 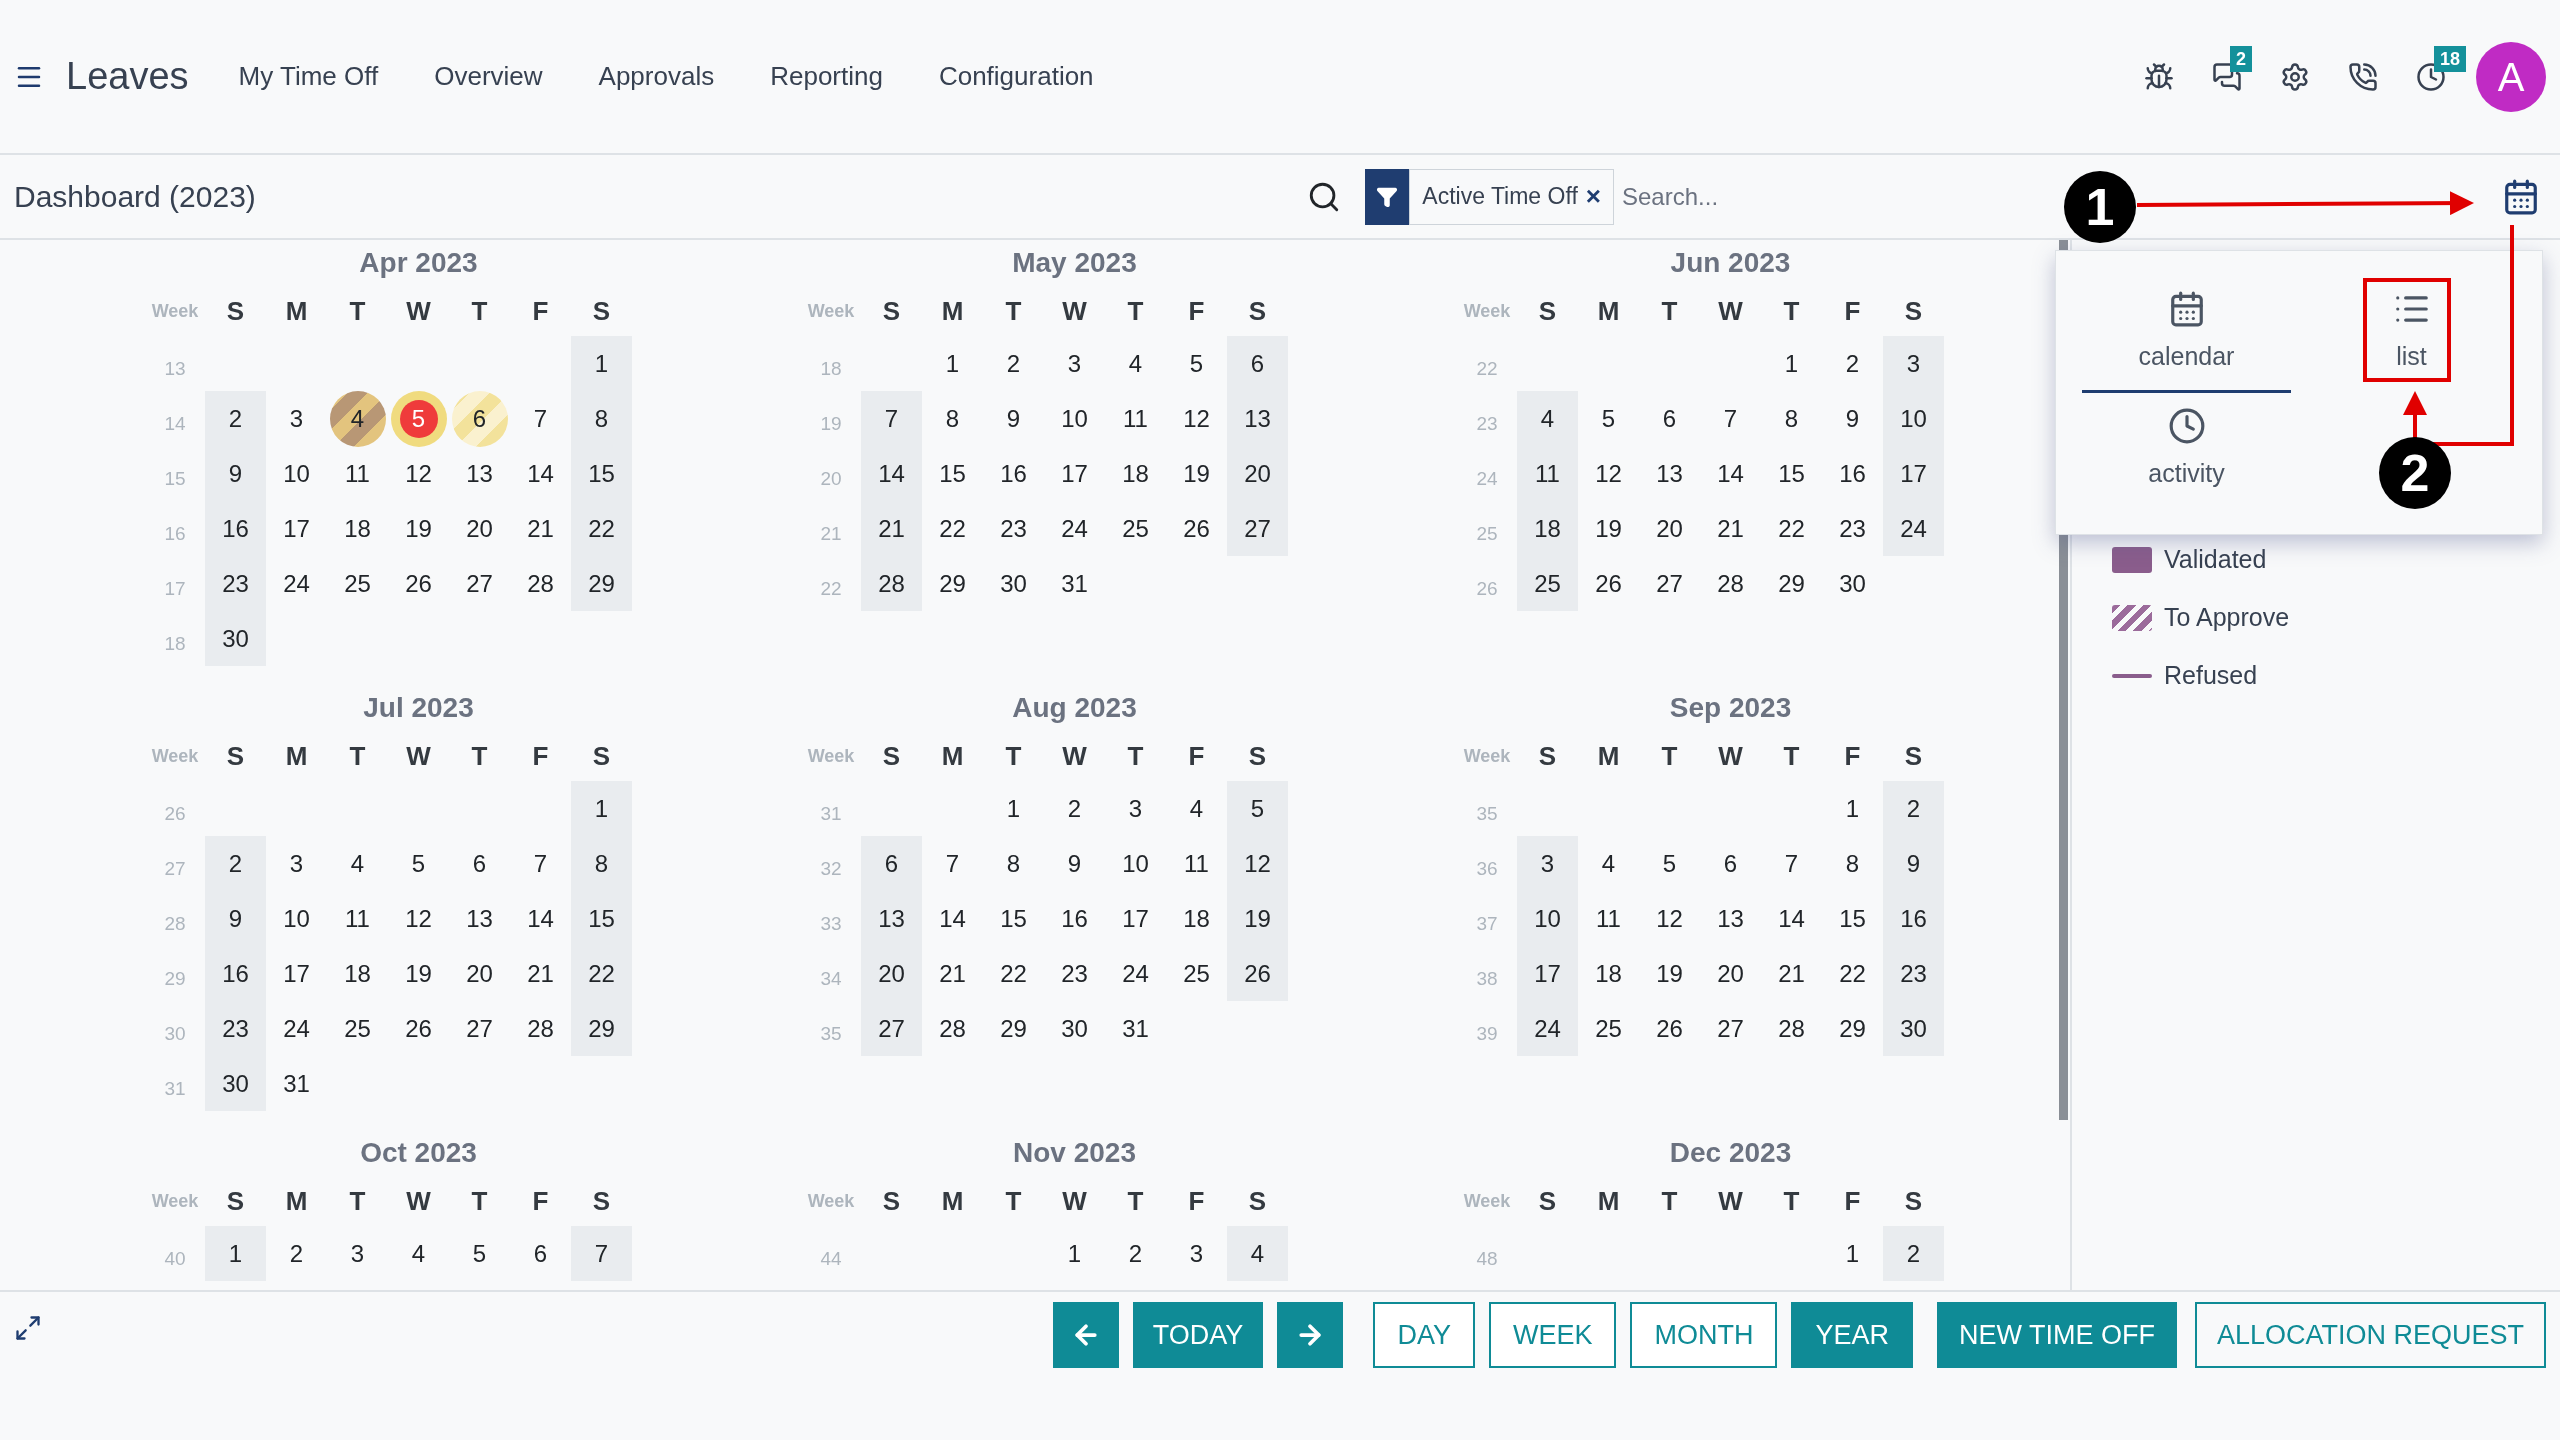 What do you see at coordinates (2521, 196) in the screenshot?
I see `calendar-icon` at bounding box center [2521, 196].